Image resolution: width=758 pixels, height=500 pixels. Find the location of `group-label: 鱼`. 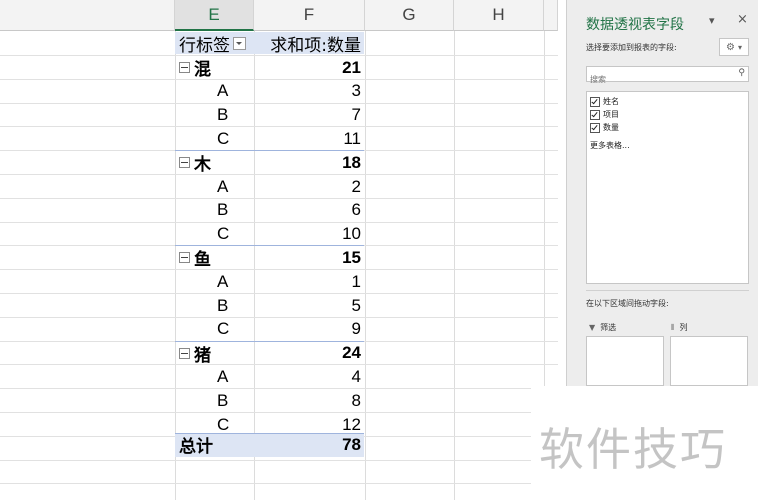

group-label: 鱼 is located at coordinates (214, 258).